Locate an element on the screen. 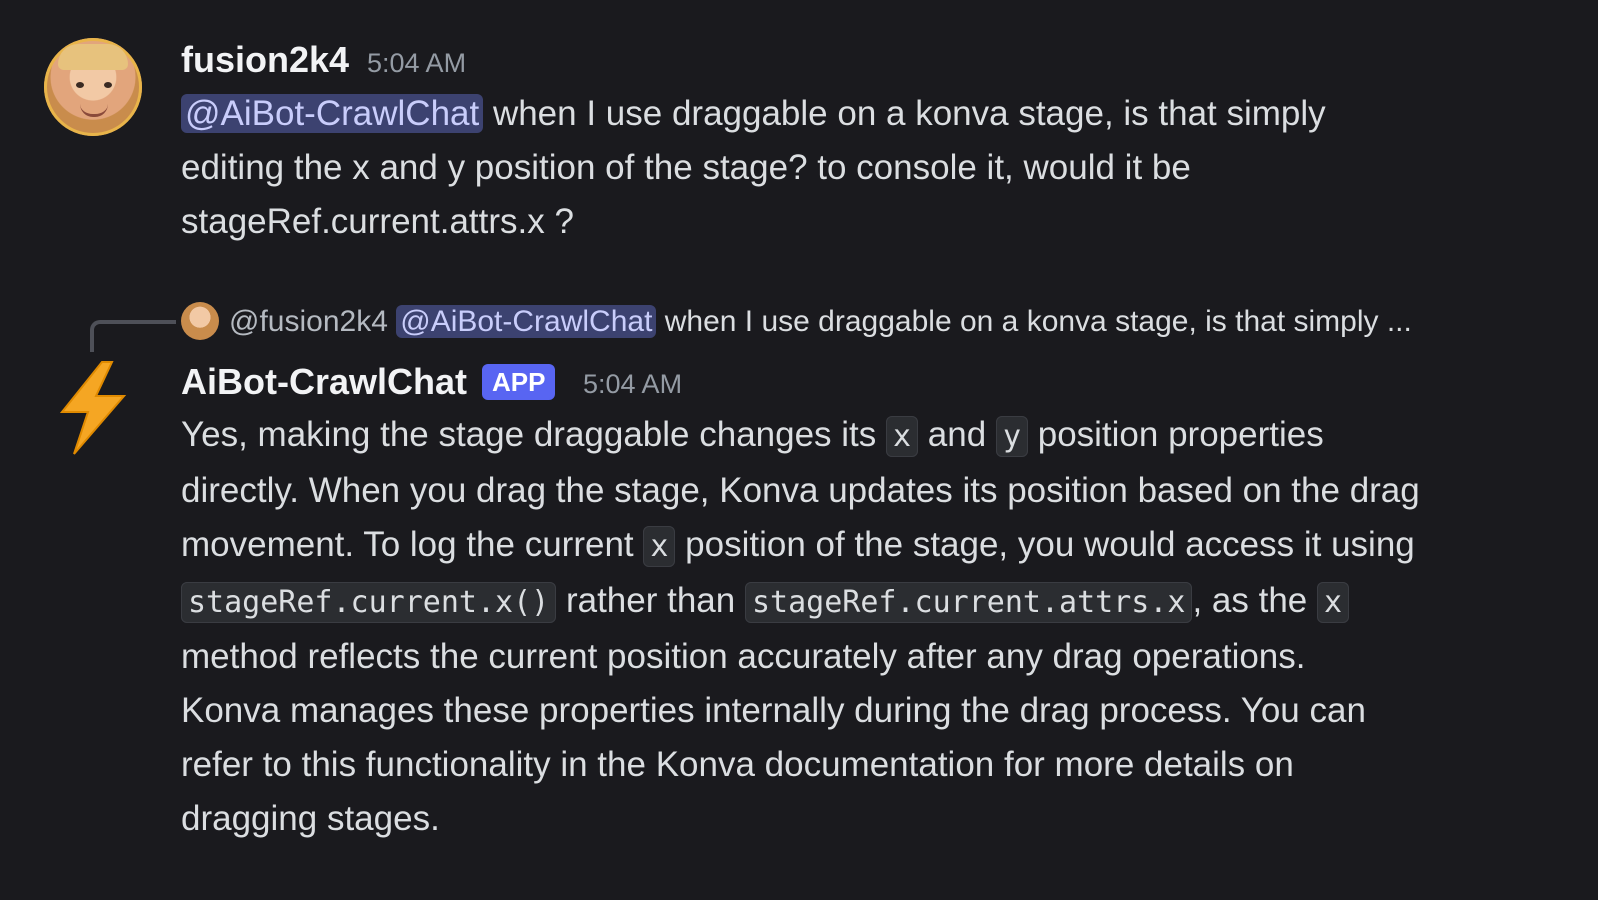 Image resolution: width=1598 pixels, height=900 pixels. message-text: movement. To log the current is located at coordinates (412, 544).